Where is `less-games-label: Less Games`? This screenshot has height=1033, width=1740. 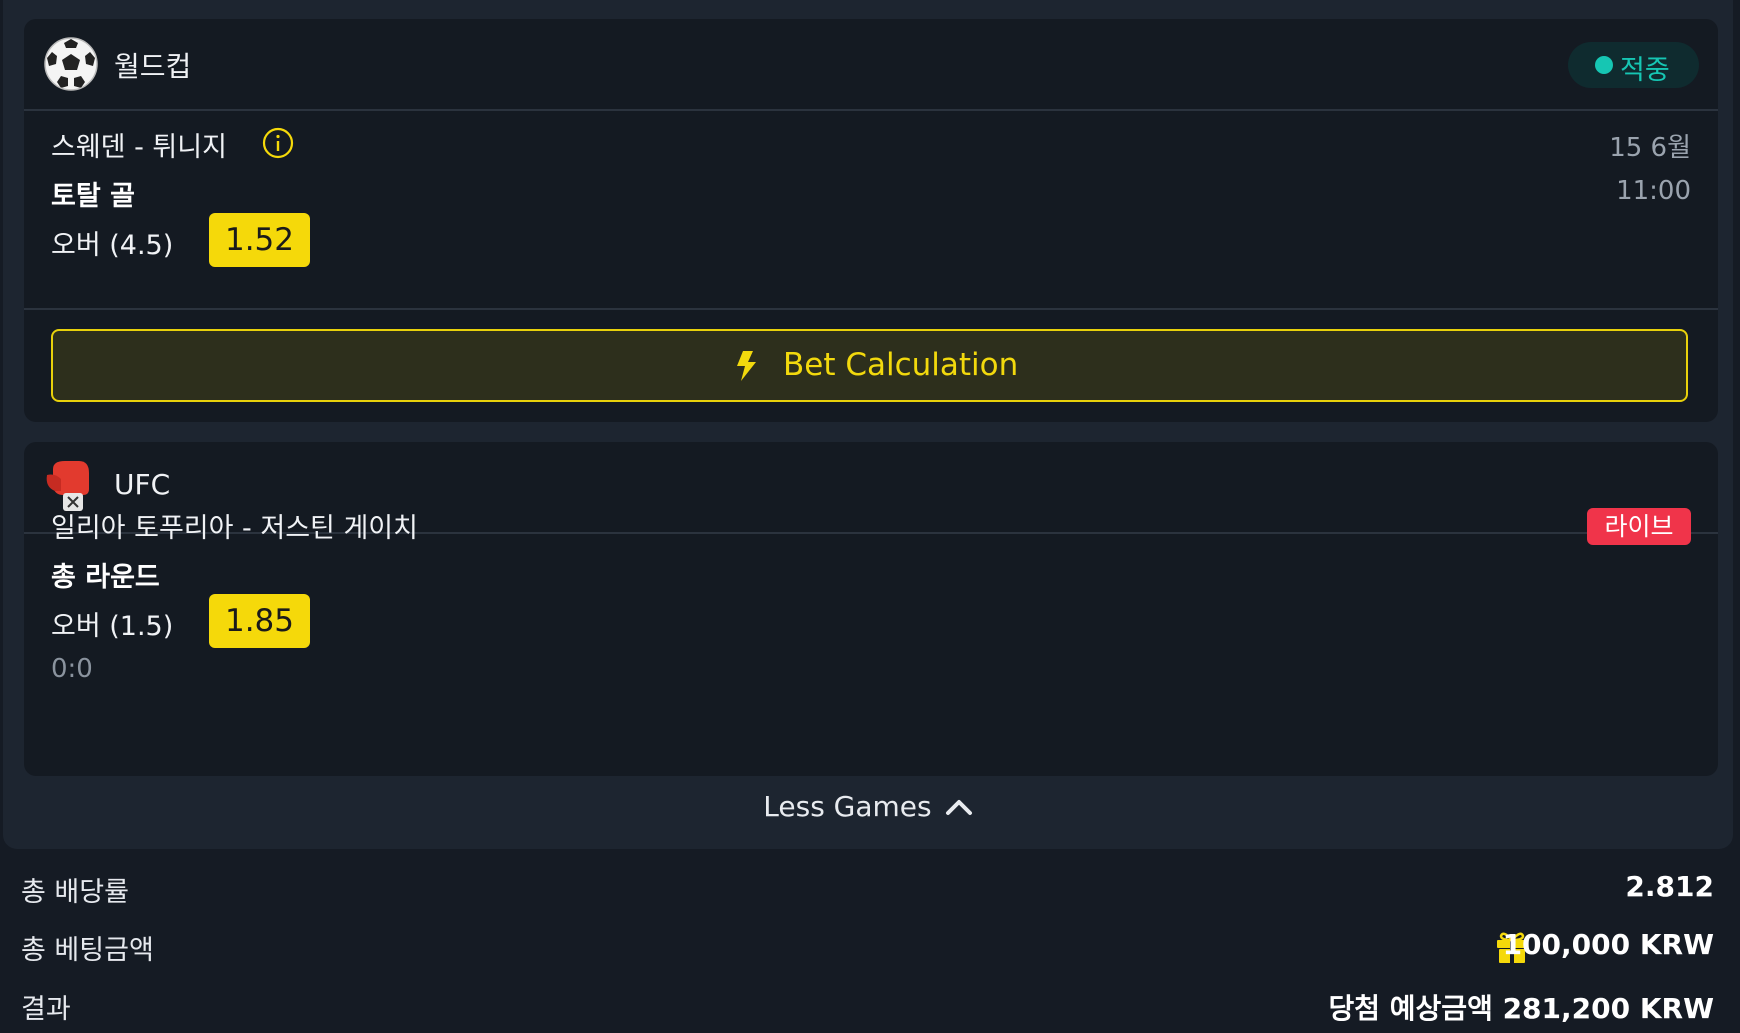 less-games-label: Less Games is located at coordinates (847, 806).